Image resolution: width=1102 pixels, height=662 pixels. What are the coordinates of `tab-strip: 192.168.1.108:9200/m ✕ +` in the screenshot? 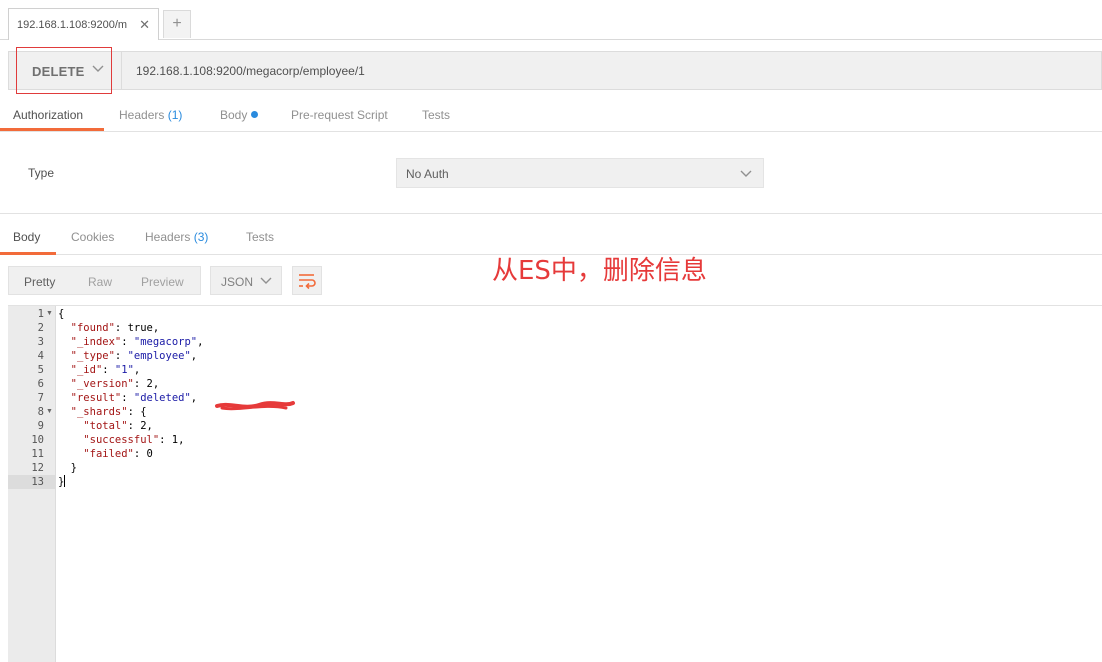 It's located at (551, 20).